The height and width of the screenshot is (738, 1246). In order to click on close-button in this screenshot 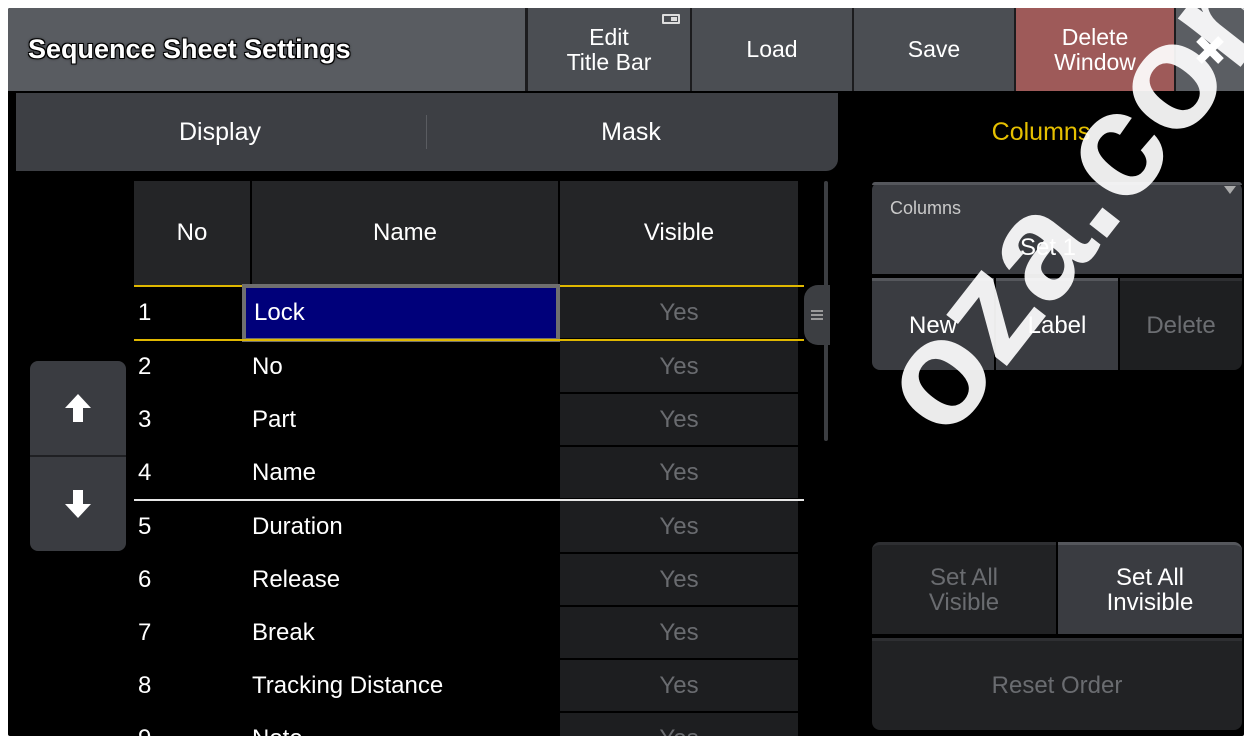, I will do `click(1210, 49)`.